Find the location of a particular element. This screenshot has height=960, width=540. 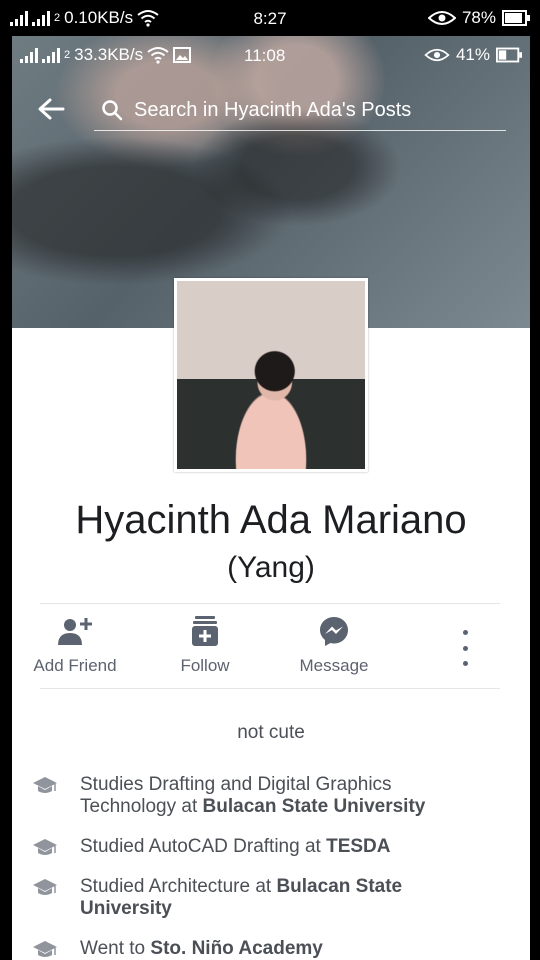

info-prefix: Went to is located at coordinates (115, 948).